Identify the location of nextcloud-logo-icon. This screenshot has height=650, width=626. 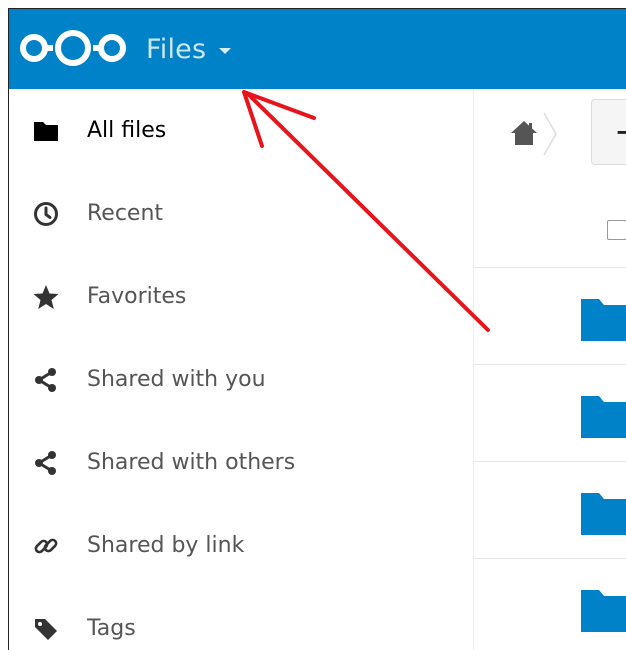
(73, 47).